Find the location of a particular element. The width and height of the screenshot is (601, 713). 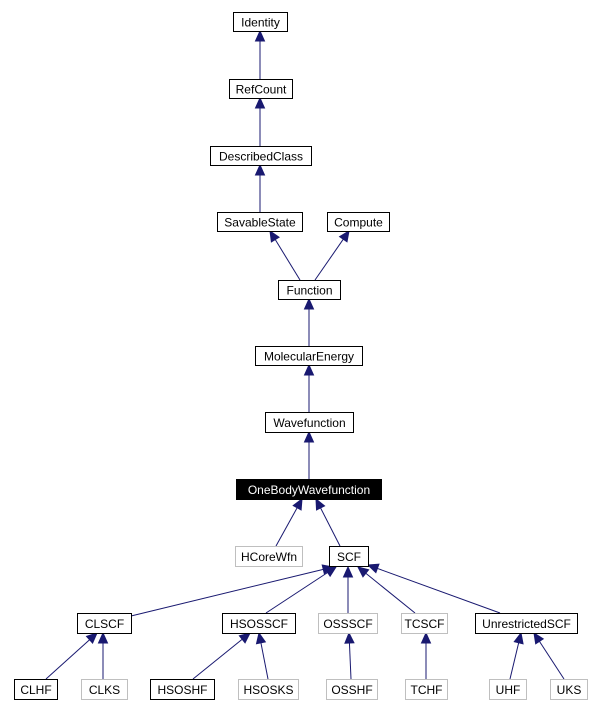

class-node-hsosscf: HSOSSCF is located at coordinates (259, 623).